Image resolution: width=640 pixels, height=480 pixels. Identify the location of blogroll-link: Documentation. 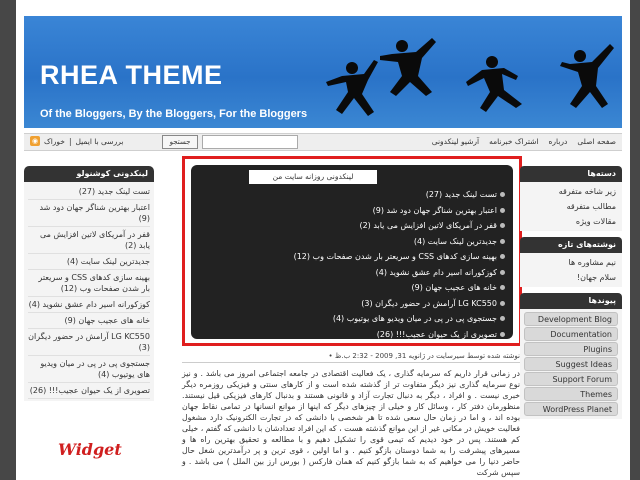
(571, 334).